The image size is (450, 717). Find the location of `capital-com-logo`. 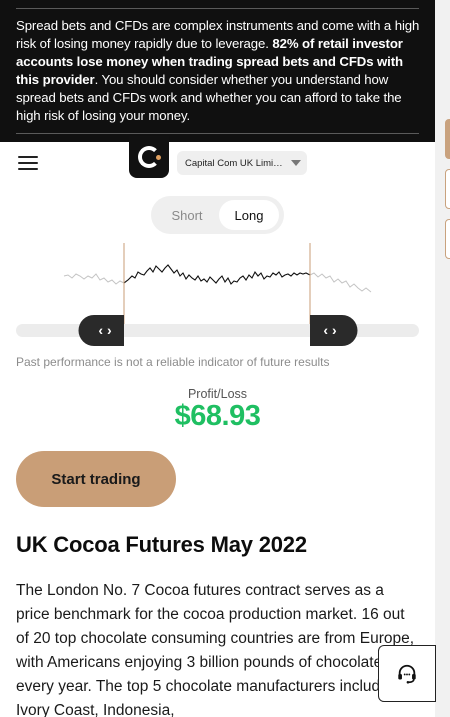

capital-com-logo is located at coordinates (149, 157).